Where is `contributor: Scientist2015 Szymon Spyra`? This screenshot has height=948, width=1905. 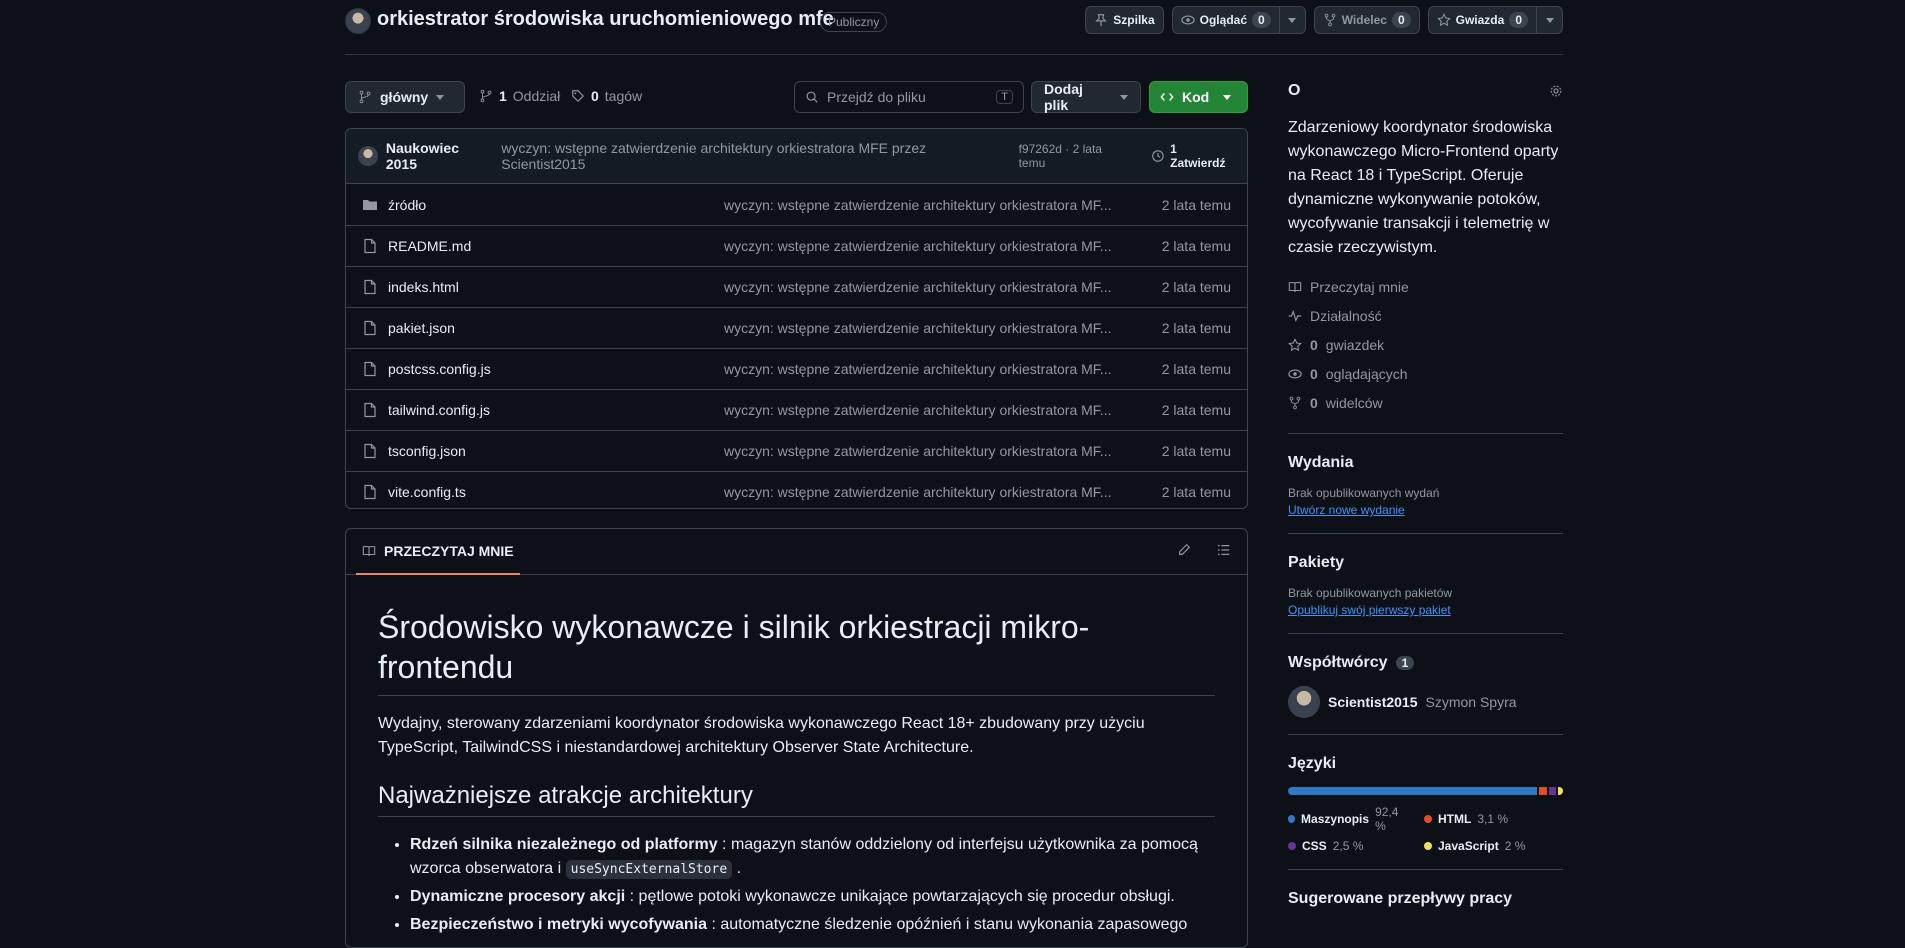 contributor: Scientist2015 Szymon Spyra is located at coordinates (1425, 702).